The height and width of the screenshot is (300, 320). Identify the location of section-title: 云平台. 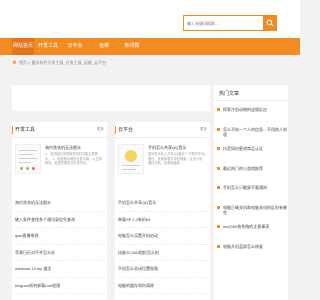
(126, 130).